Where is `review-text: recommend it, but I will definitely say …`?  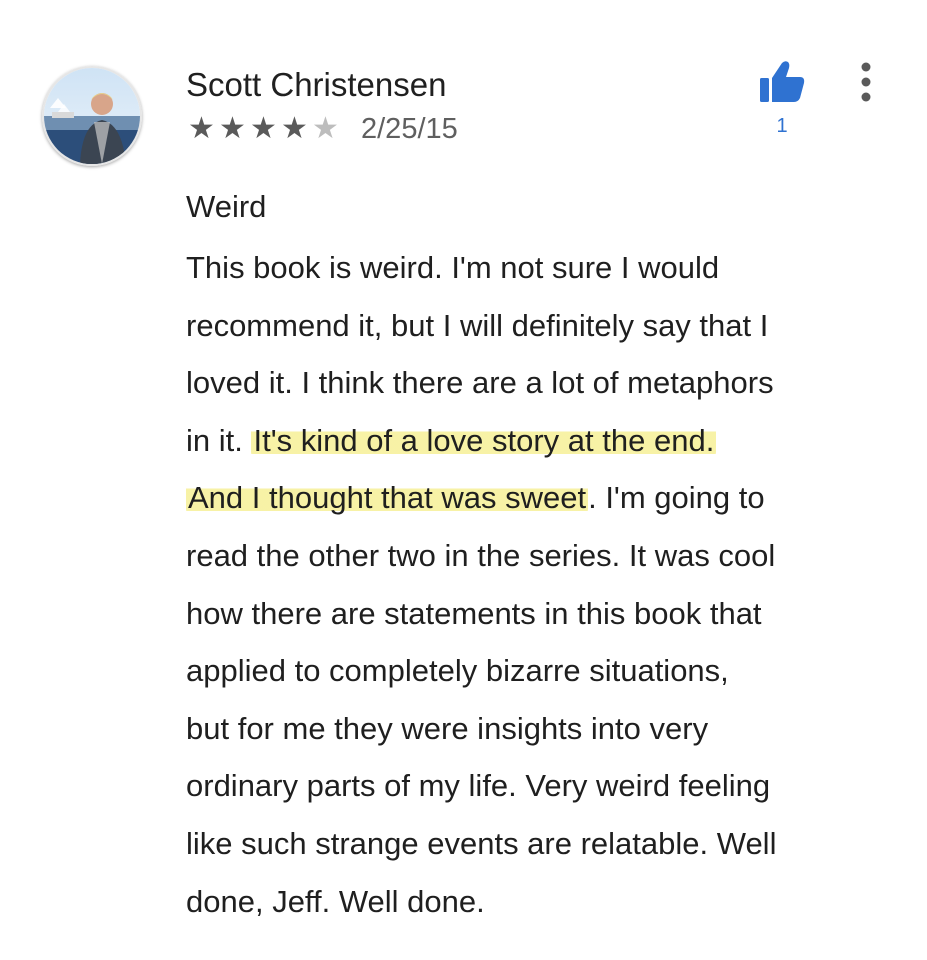 review-text: recommend it, but I will definitely say … is located at coordinates (477, 325).